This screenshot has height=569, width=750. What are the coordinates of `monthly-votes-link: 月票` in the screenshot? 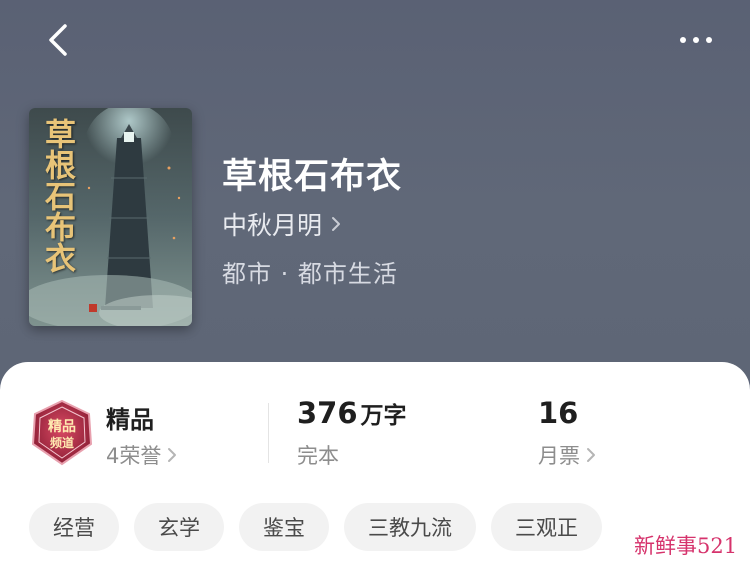 It's located at (567, 455).